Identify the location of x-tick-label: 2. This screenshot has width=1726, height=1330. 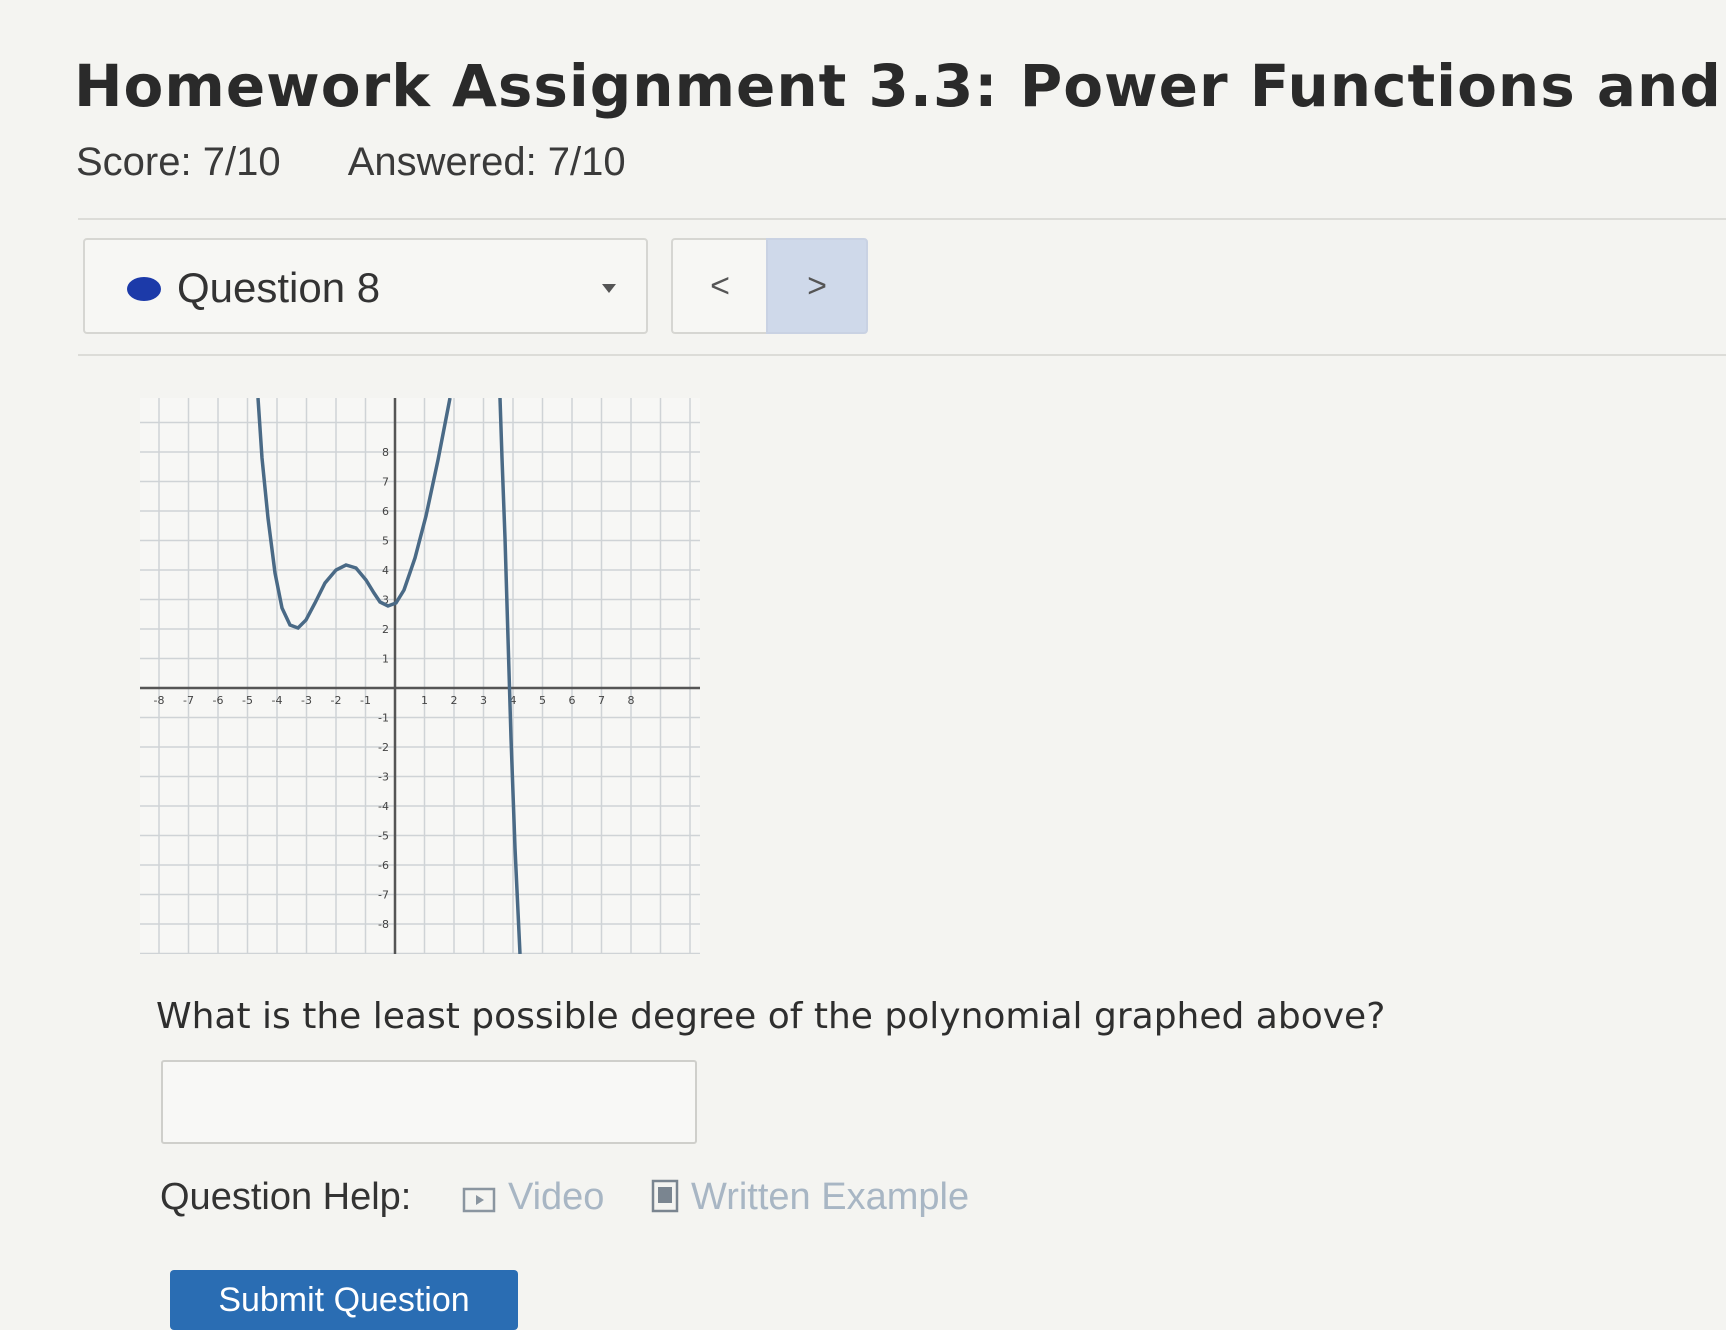
(454, 700).